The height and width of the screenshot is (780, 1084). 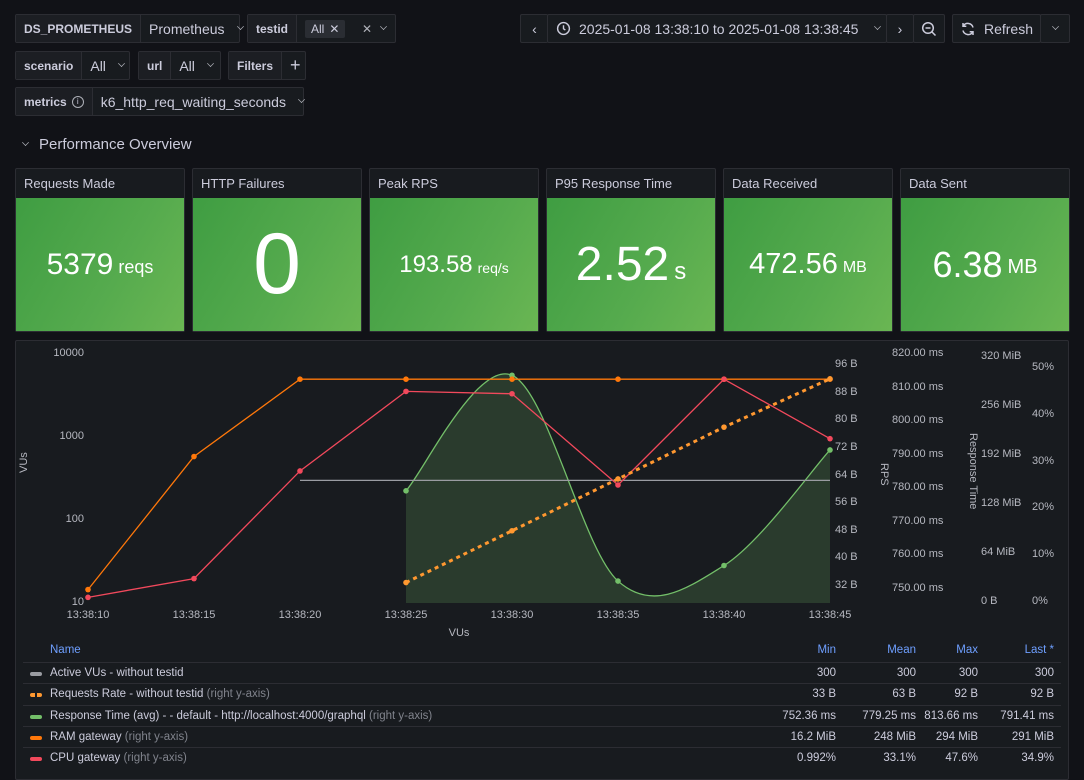 What do you see at coordinates (406, 615) in the screenshot?
I see `x-tick-label: 13:38:25` at bounding box center [406, 615].